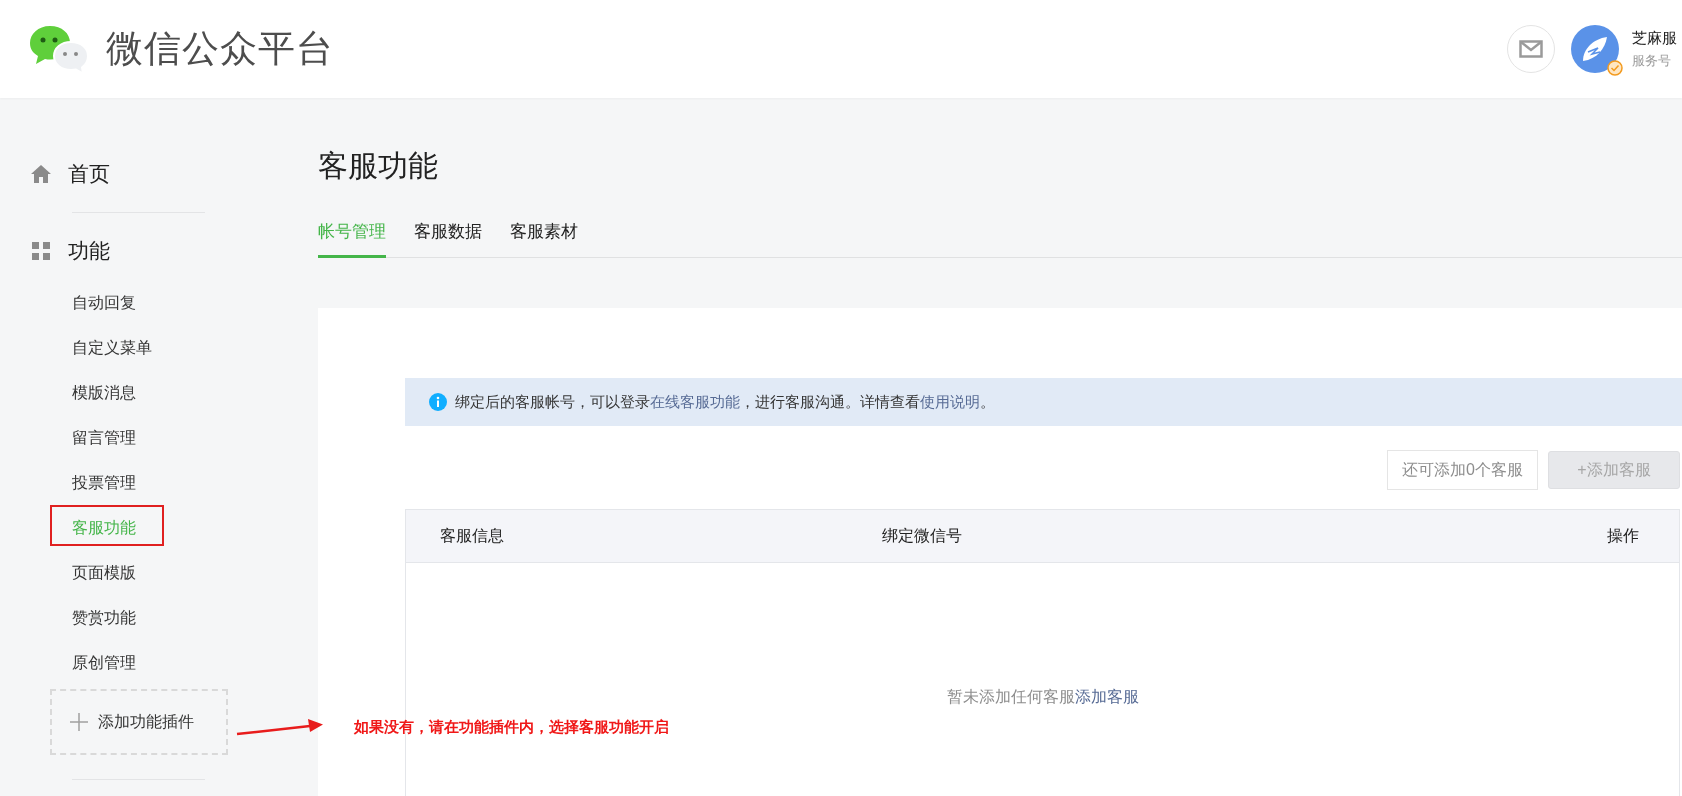  Describe the element at coordinates (89, 174) in the screenshot. I see `nav-section-link: 首页` at that location.